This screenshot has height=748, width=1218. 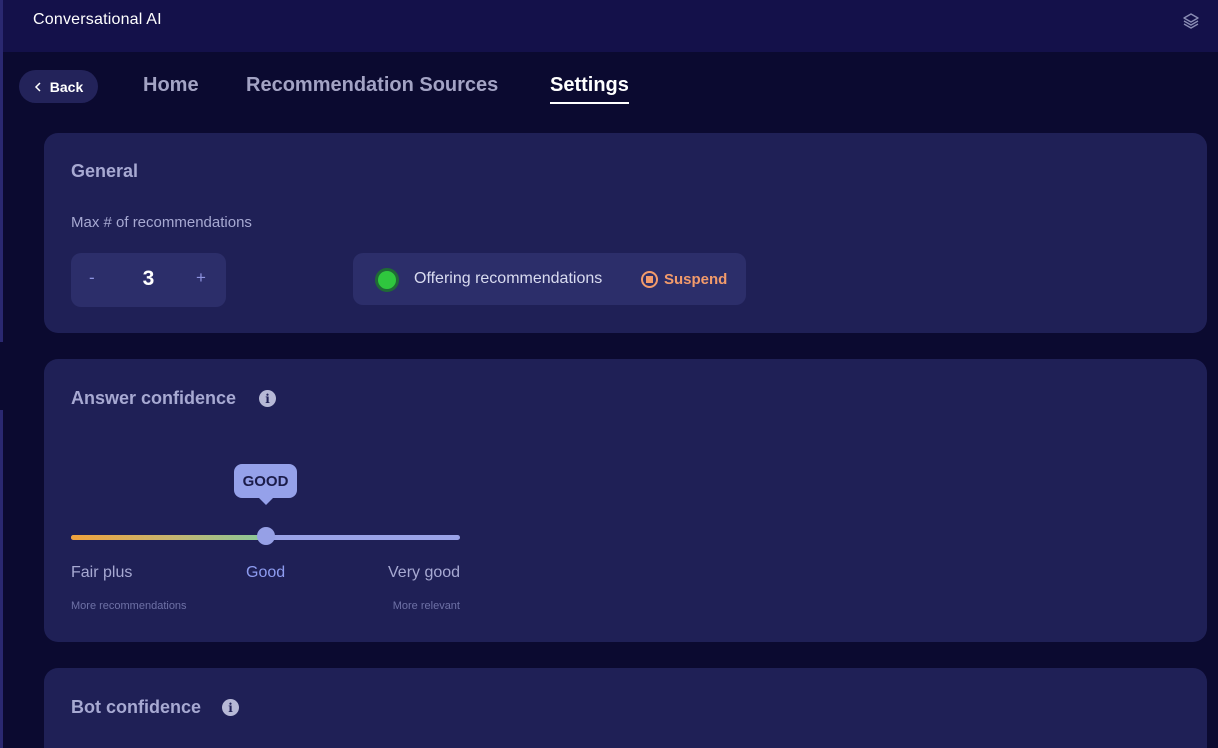 I want to click on status-indicator, so click(x=387, y=280).